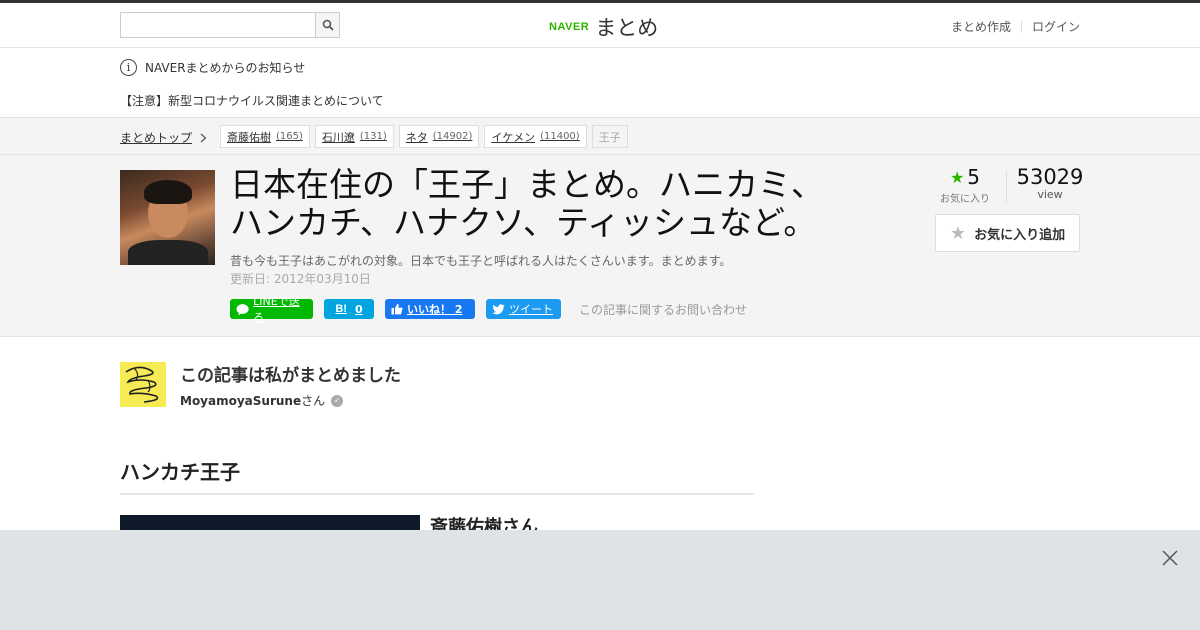  Describe the element at coordinates (349, 309) in the screenshot. I see `hatena-bookmark-button: B! 0` at that location.